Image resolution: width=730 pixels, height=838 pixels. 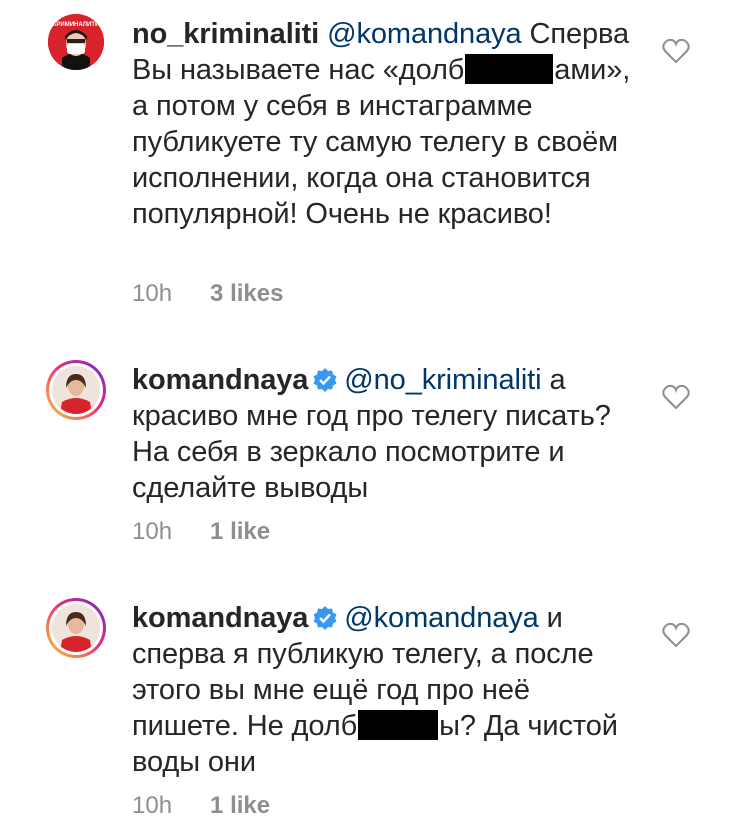 What do you see at coordinates (442, 380) in the screenshot?
I see `comment-mention: @no_kriminaliti` at bounding box center [442, 380].